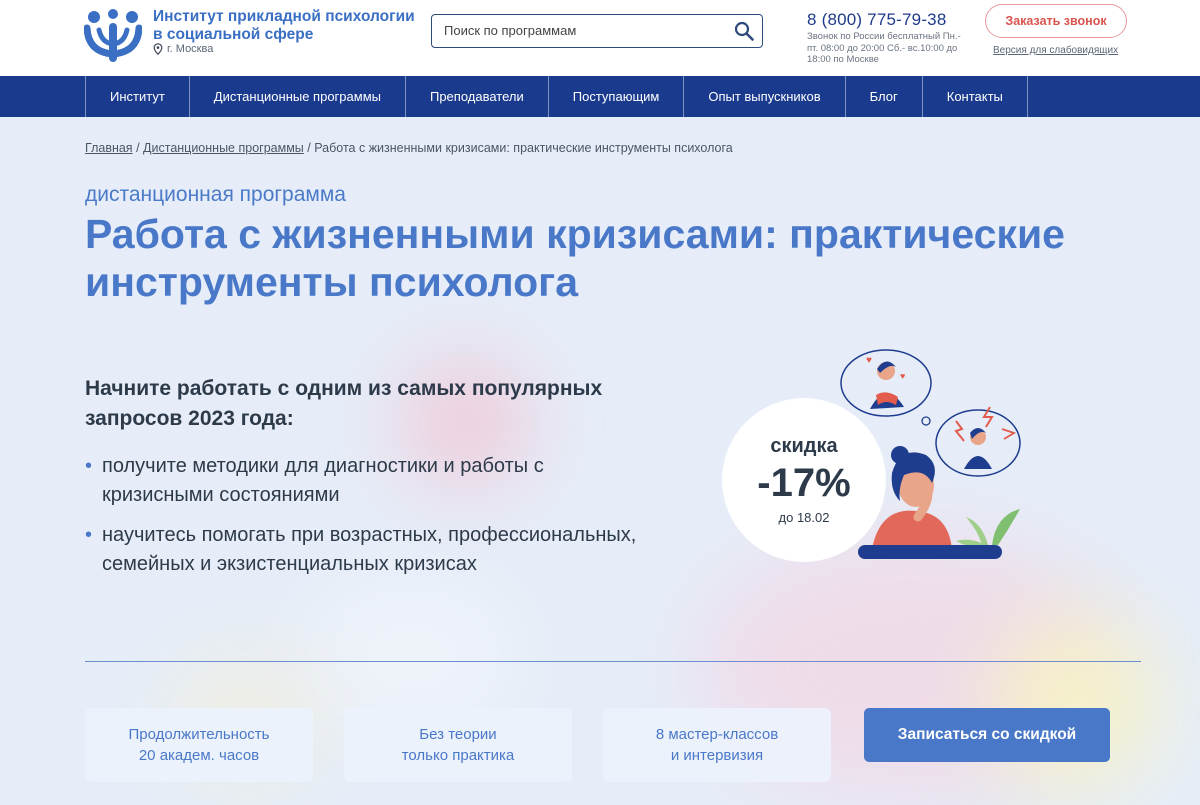  I want to click on feature-line: 8 мастер-классов, so click(717, 734).